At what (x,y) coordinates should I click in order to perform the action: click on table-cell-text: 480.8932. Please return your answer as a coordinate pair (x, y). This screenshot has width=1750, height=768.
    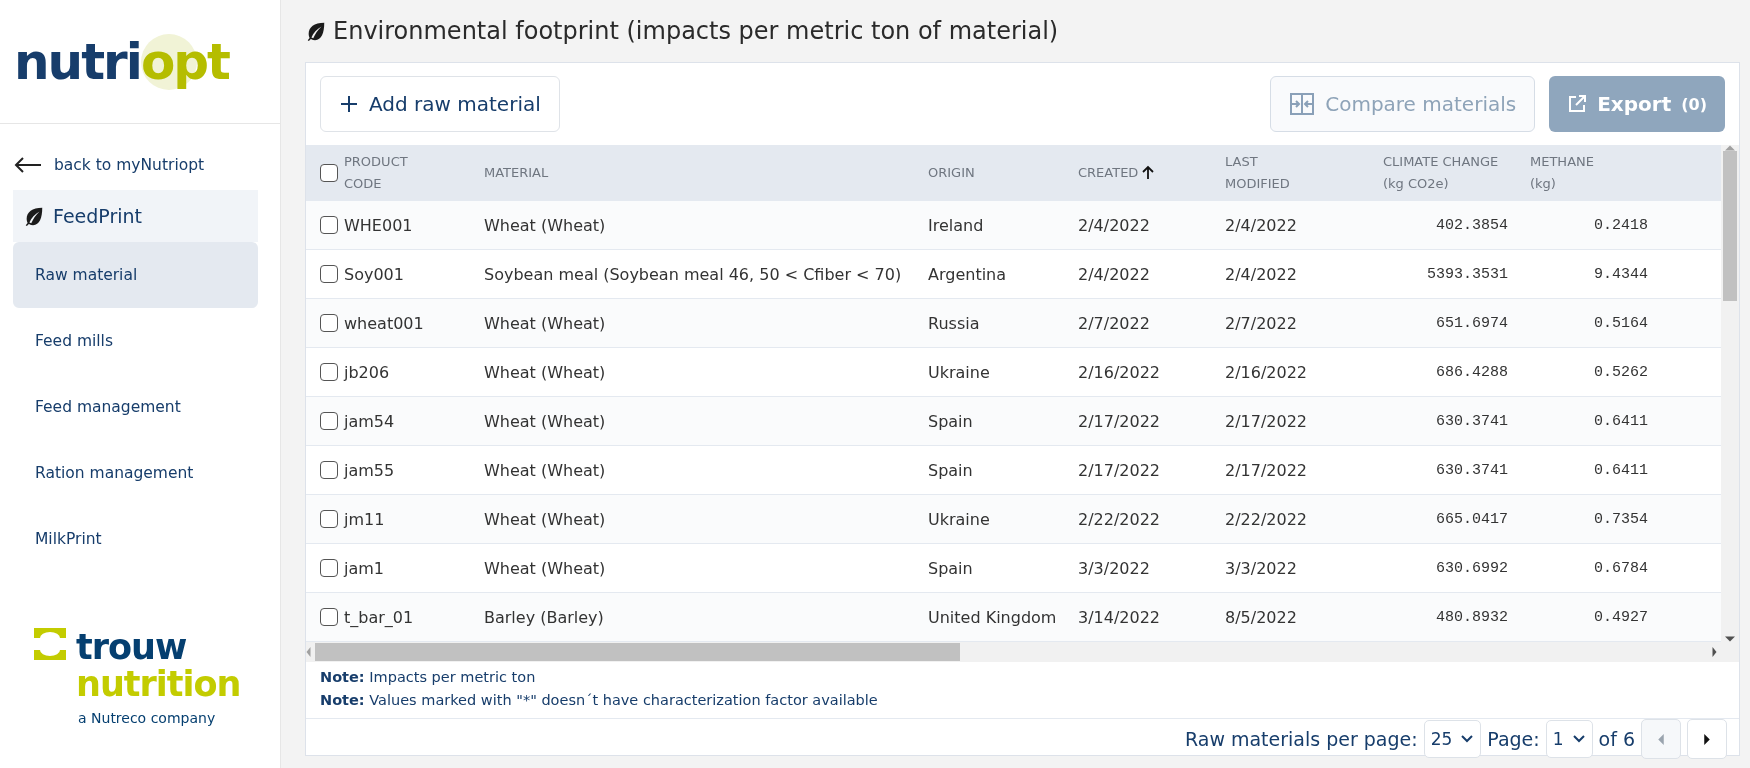
    Looking at the image, I should click on (1472, 617).